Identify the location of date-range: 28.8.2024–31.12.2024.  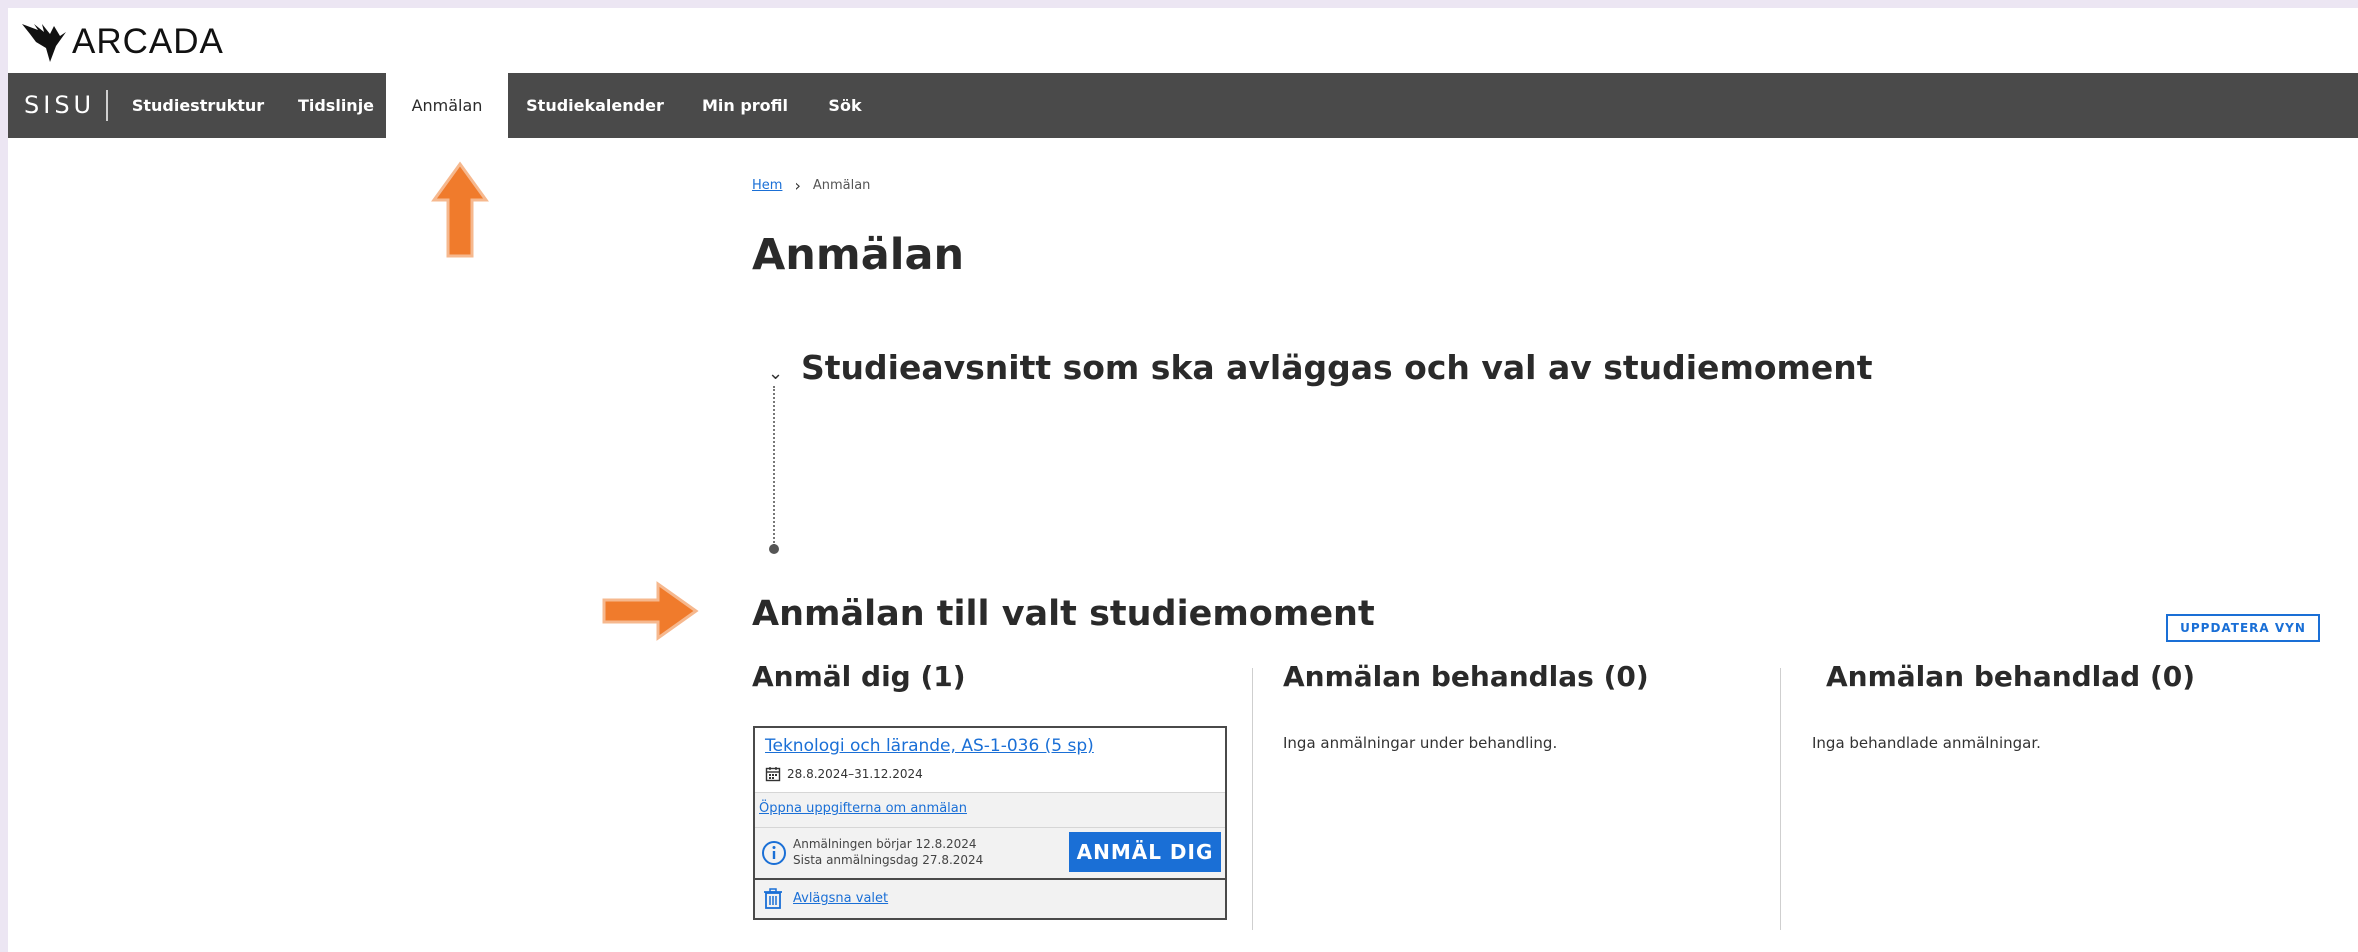
(855, 774).